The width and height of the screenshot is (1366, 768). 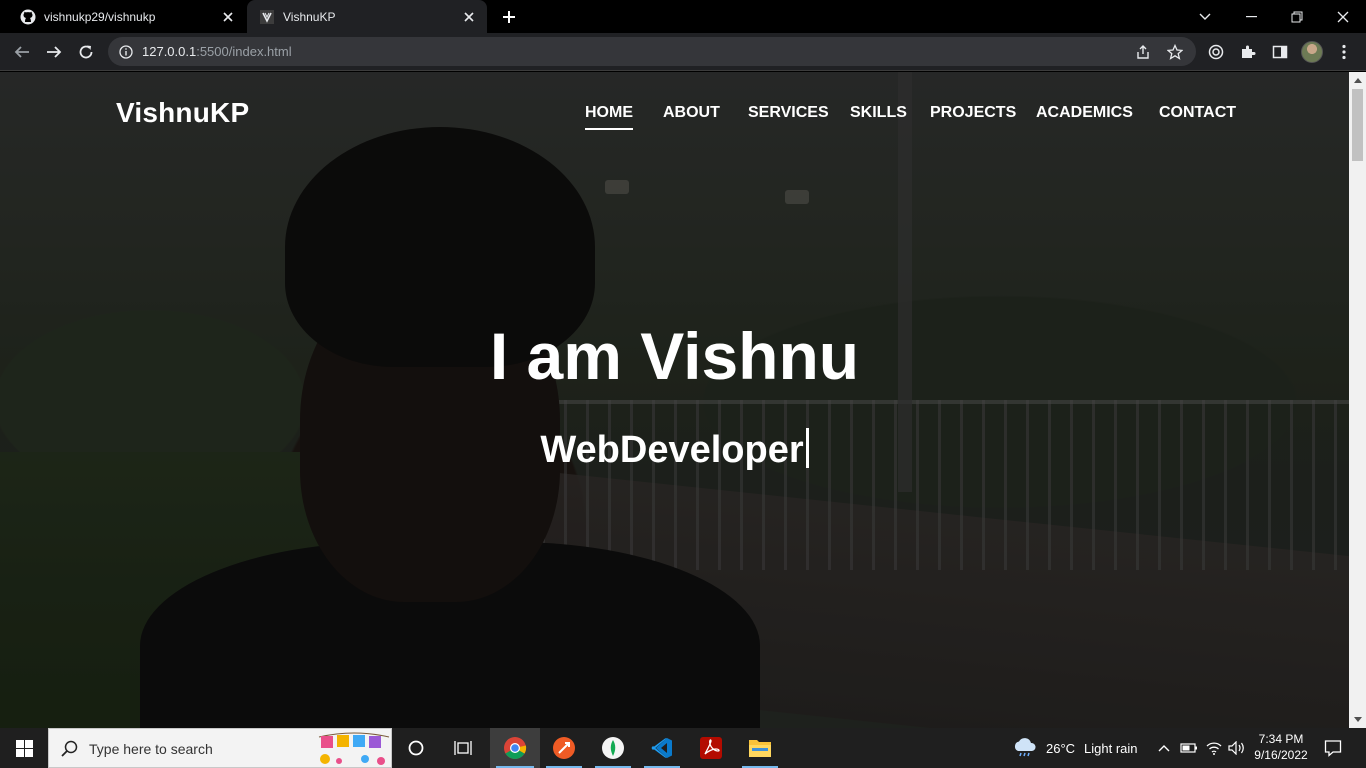 What do you see at coordinates (309, 16) in the screenshot?
I see `tab-vishnukp-title: VishnuKP` at bounding box center [309, 16].